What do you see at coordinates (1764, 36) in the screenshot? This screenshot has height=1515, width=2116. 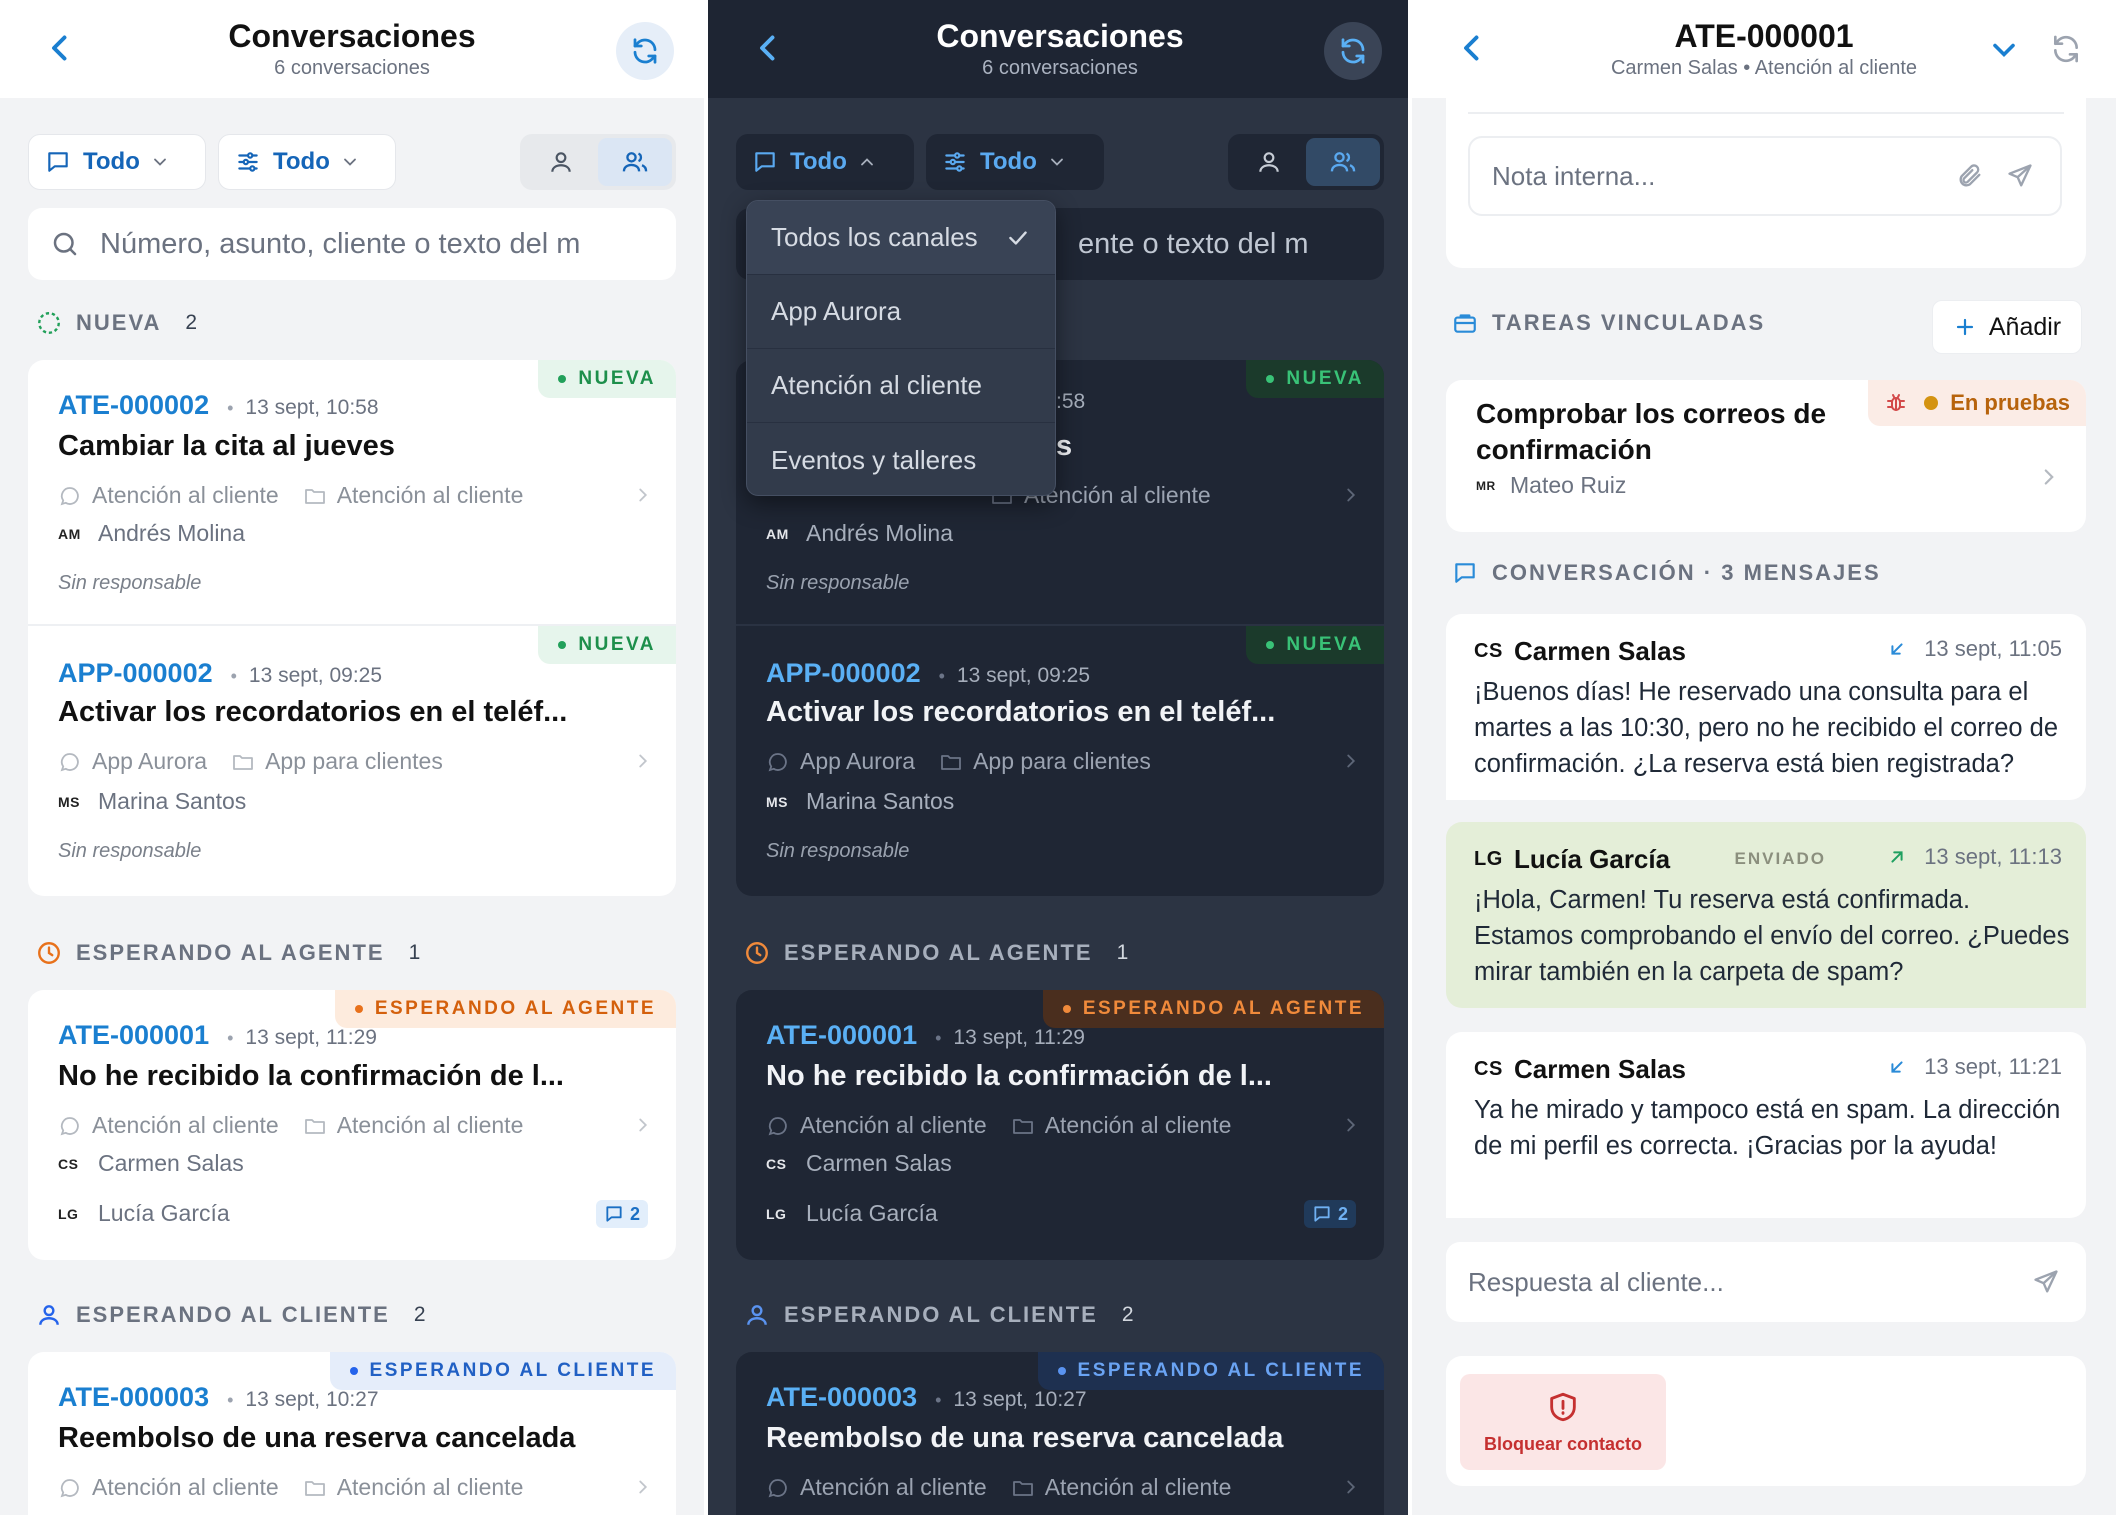 I see `ticket-title: ATE-000001` at bounding box center [1764, 36].